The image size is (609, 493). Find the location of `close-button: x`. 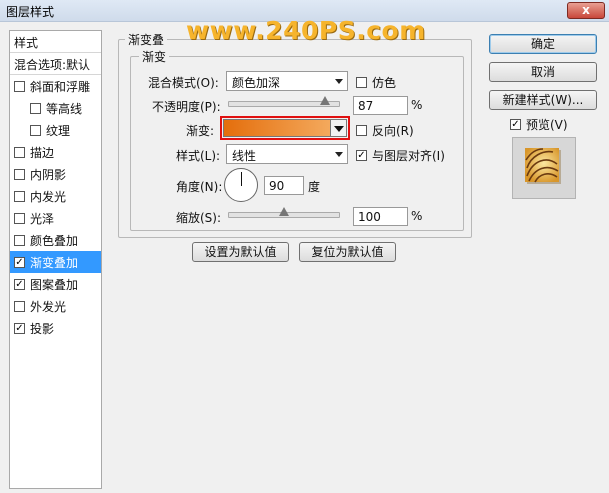

close-button: x is located at coordinates (586, 10).